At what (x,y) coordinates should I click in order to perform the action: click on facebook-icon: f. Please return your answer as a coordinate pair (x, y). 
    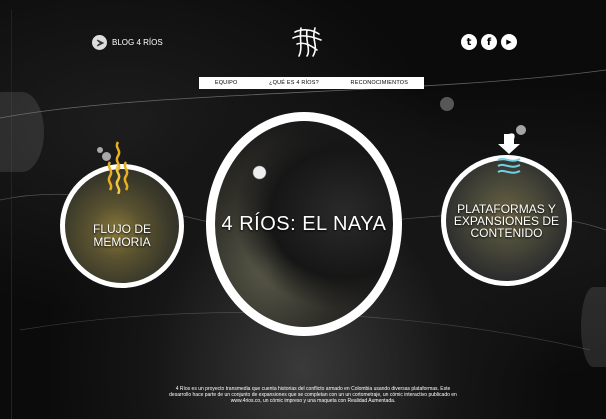
    Looking at the image, I should click on (489, 42).